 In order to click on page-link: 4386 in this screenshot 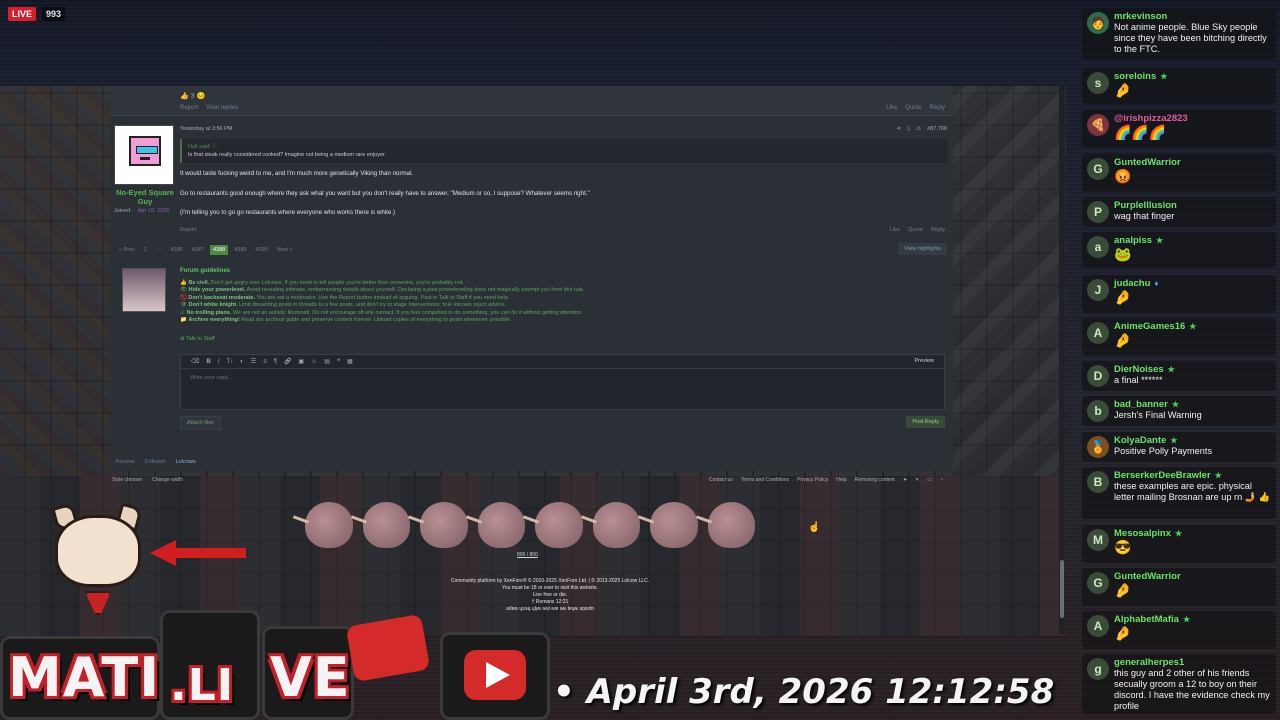, I will do `click(176, 250)`.